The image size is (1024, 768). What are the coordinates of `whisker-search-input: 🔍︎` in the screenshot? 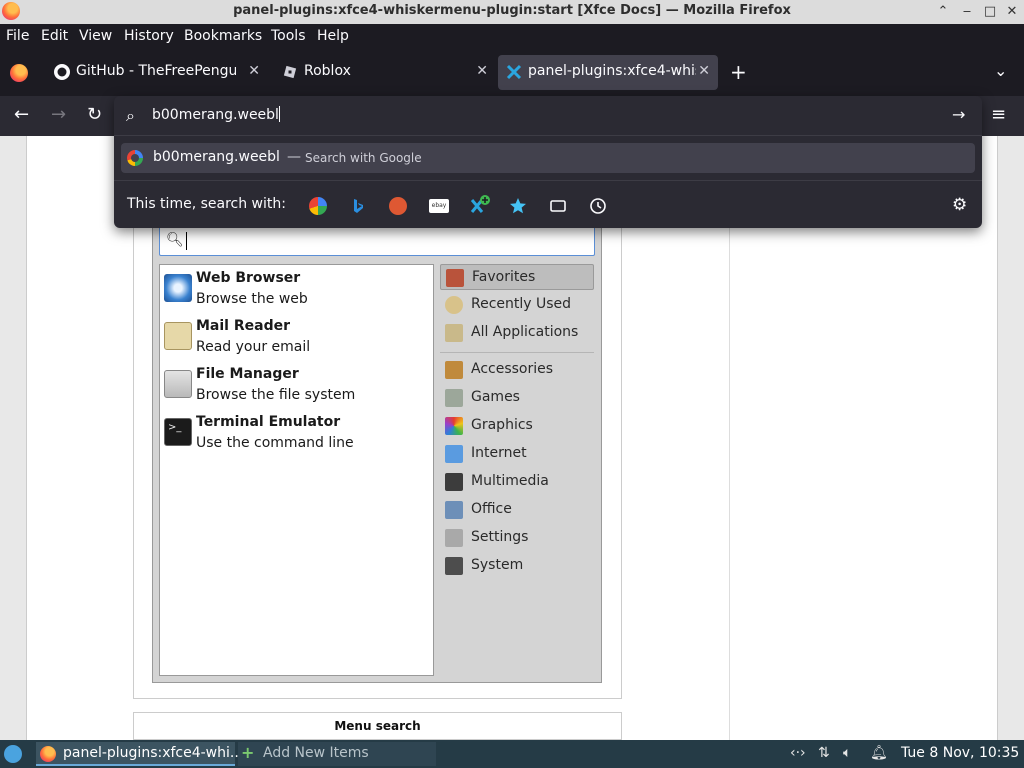 It's located at (377, 241).